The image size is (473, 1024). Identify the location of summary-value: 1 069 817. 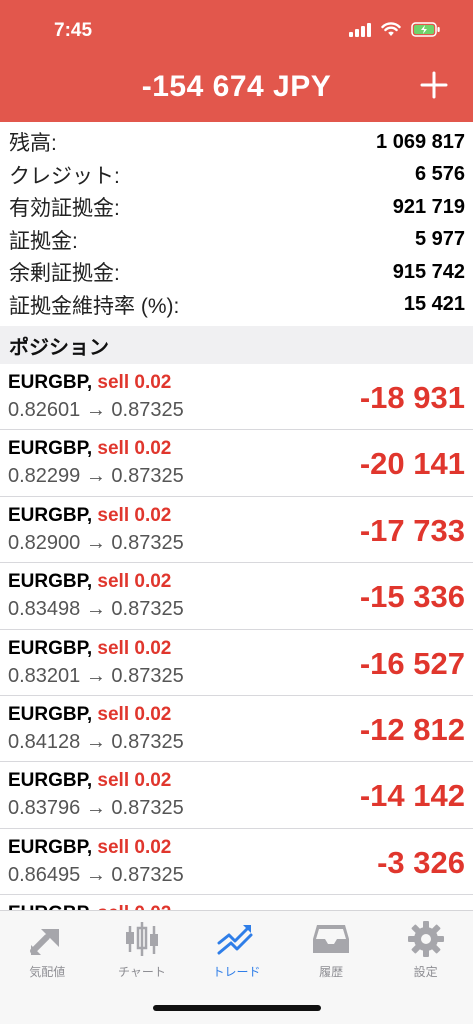
(420, 141).